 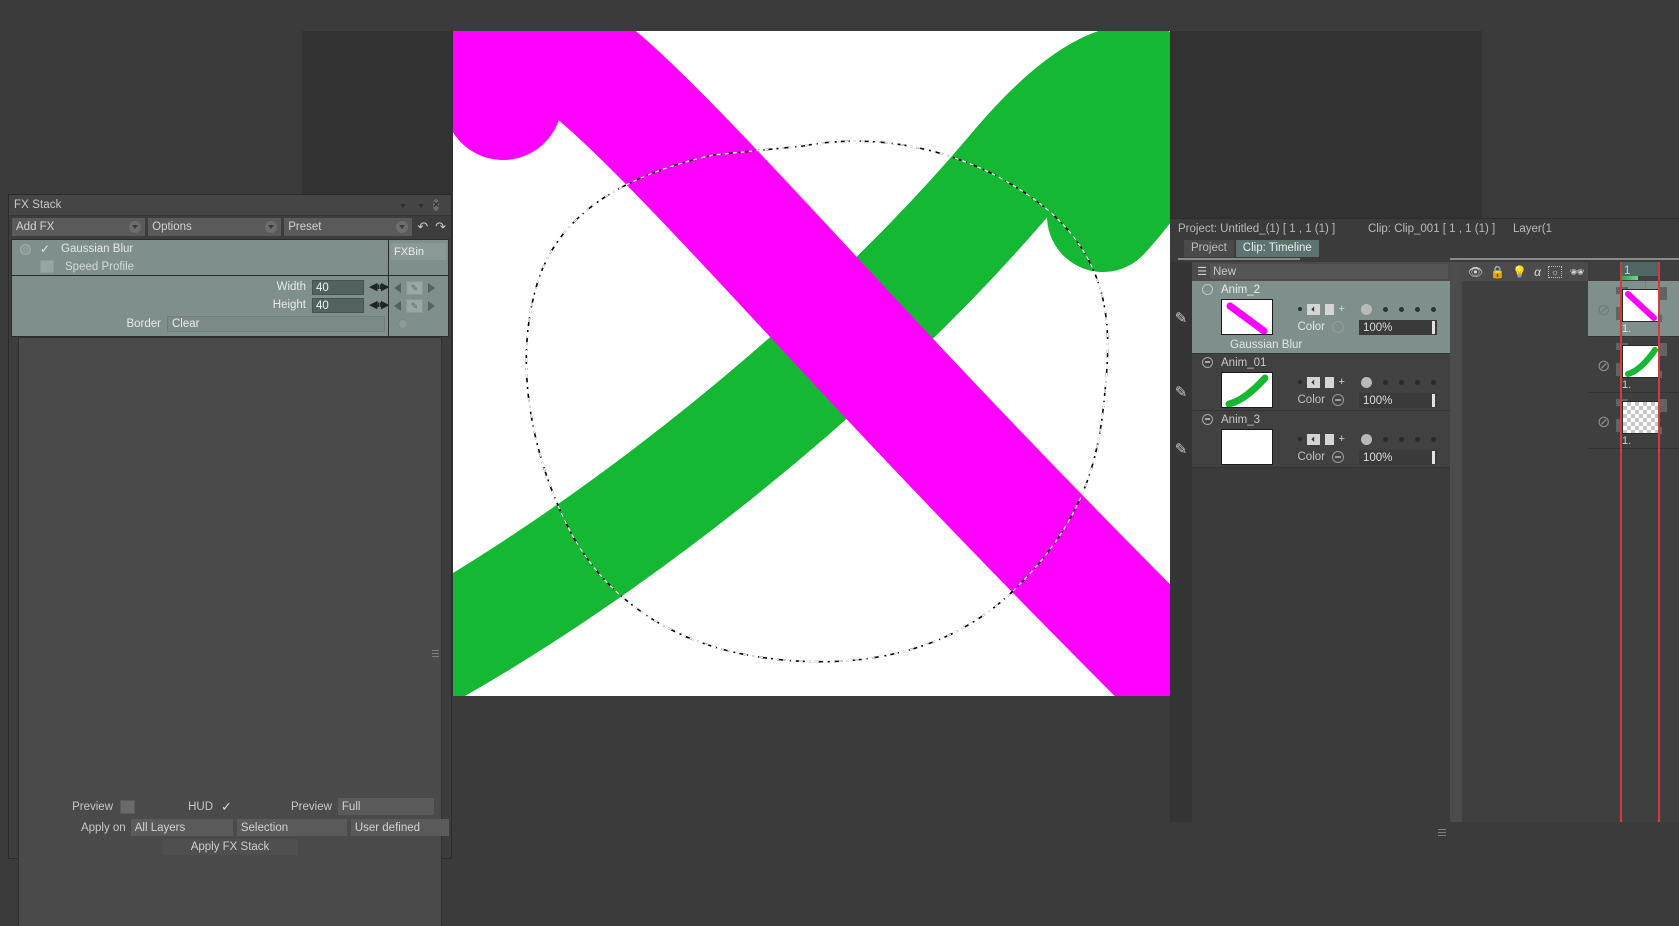 I want to click on param-row-width: Width 40 ◀⏸▶, so click(x=200, y=287).